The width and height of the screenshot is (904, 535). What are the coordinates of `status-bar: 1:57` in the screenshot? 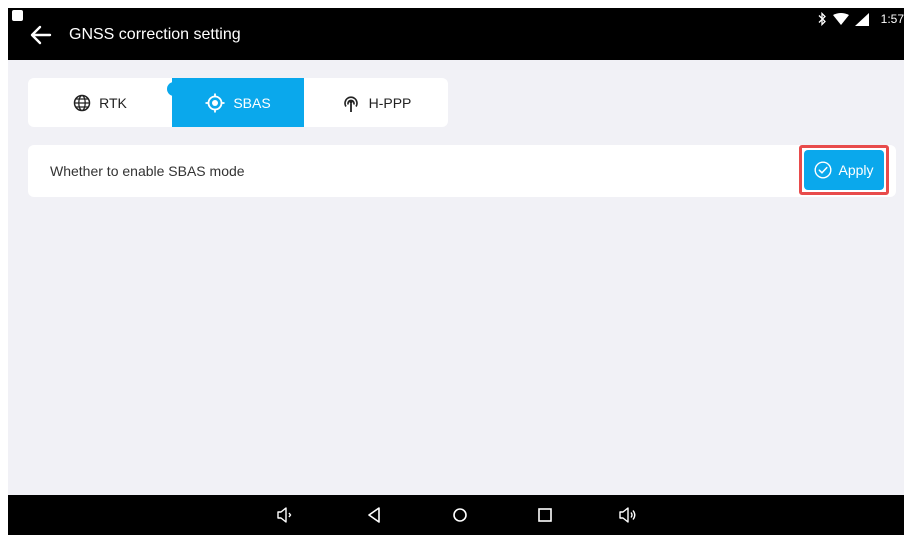 It's located at (860, 19).